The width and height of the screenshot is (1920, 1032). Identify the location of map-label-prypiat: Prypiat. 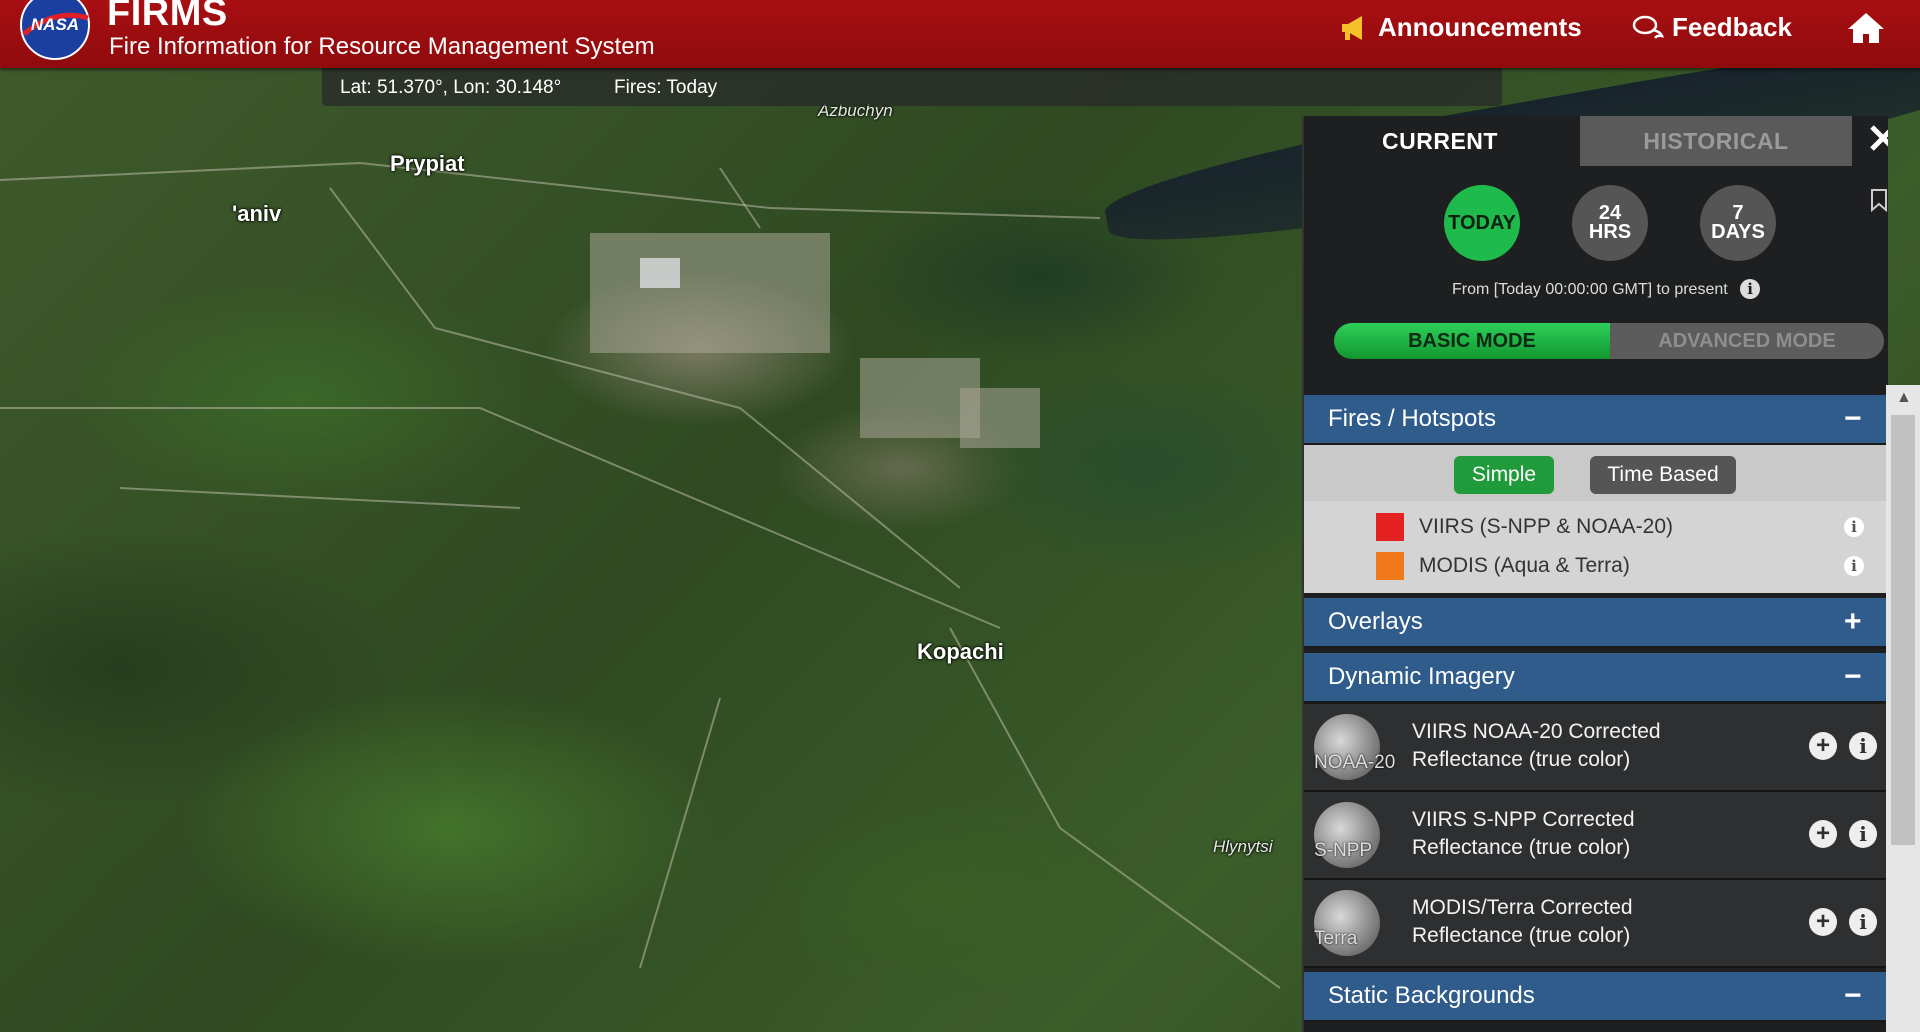
(427, 163).